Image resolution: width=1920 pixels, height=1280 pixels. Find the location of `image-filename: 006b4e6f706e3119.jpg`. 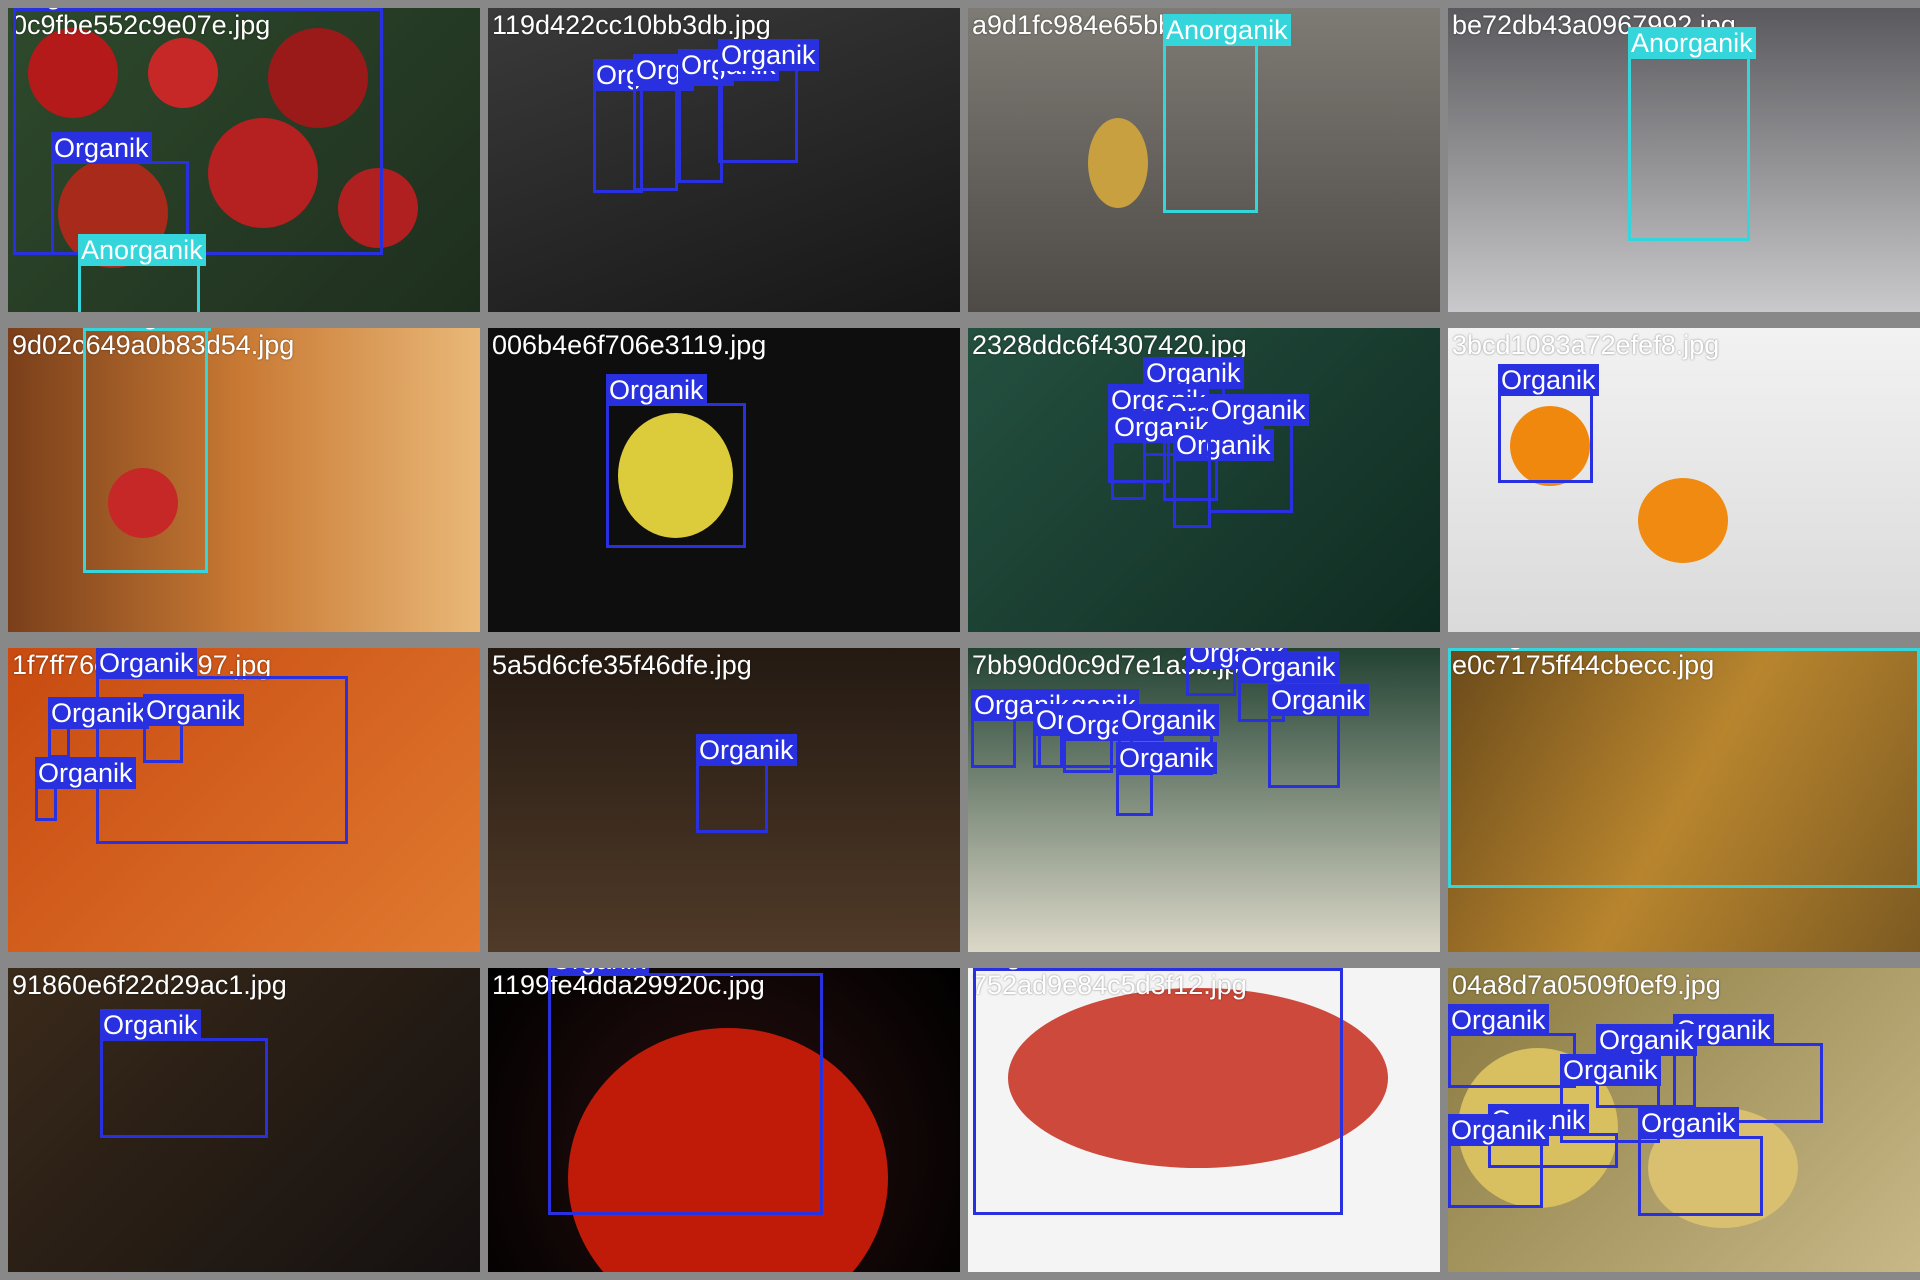

image-filename: 006b4e6f706e3119.jpg is located at coordinates (629, 345).